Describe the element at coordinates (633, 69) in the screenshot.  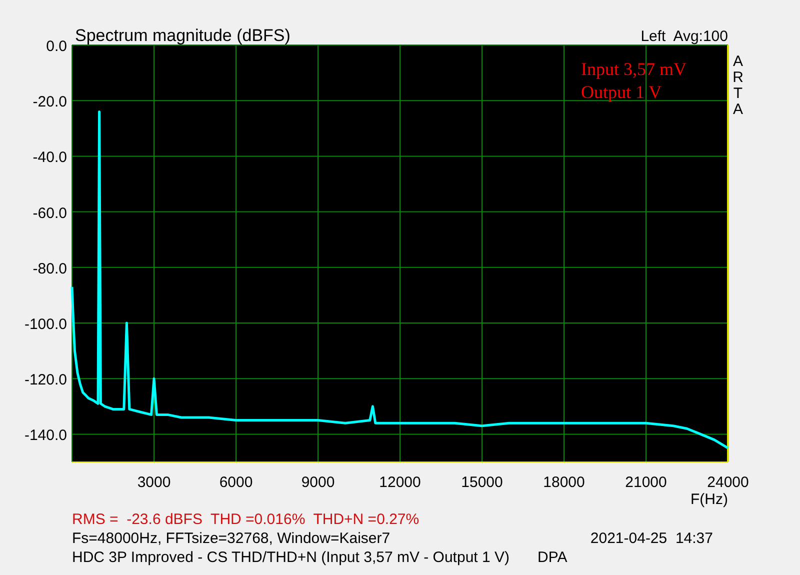
I see `legend-text: Input 3,57 mV` at that location.